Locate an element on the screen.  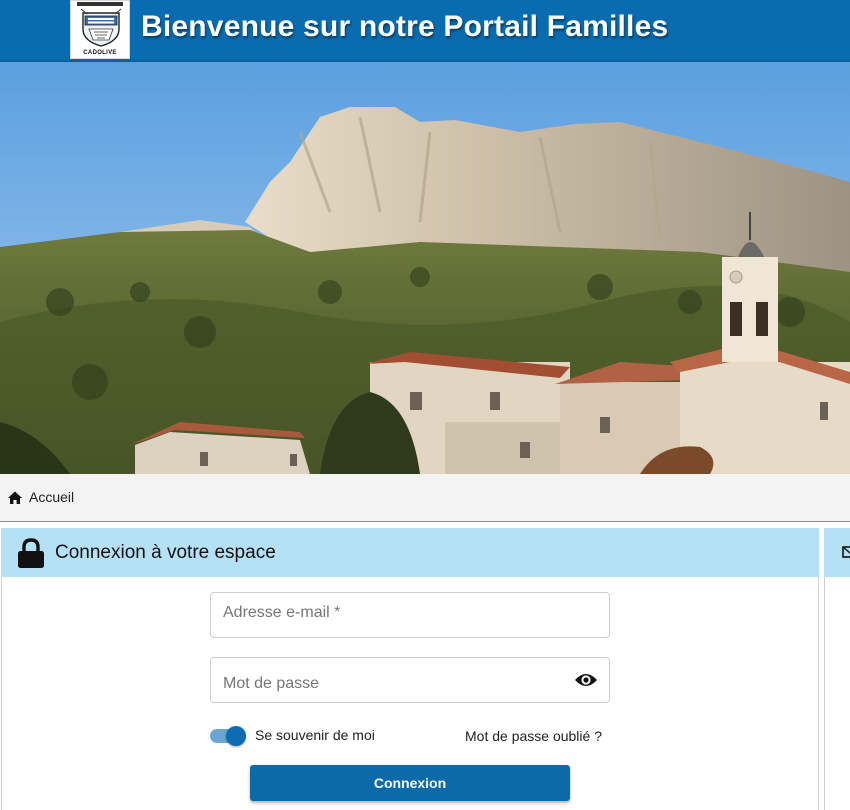
eye-icon is located at coordinates (586, 680).